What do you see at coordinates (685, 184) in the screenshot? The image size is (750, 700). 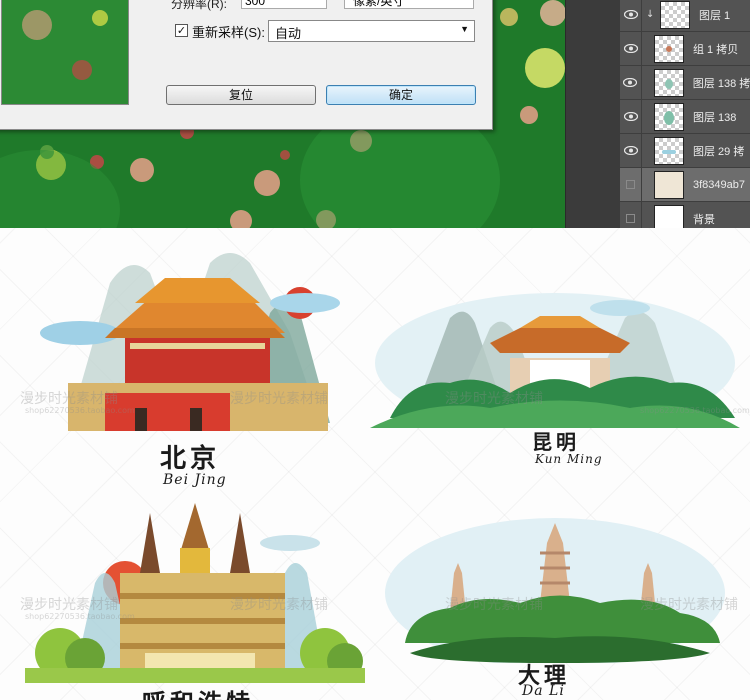 I see `layer-row-selected: 3f8349ab7` at bounding box center [685, 184].